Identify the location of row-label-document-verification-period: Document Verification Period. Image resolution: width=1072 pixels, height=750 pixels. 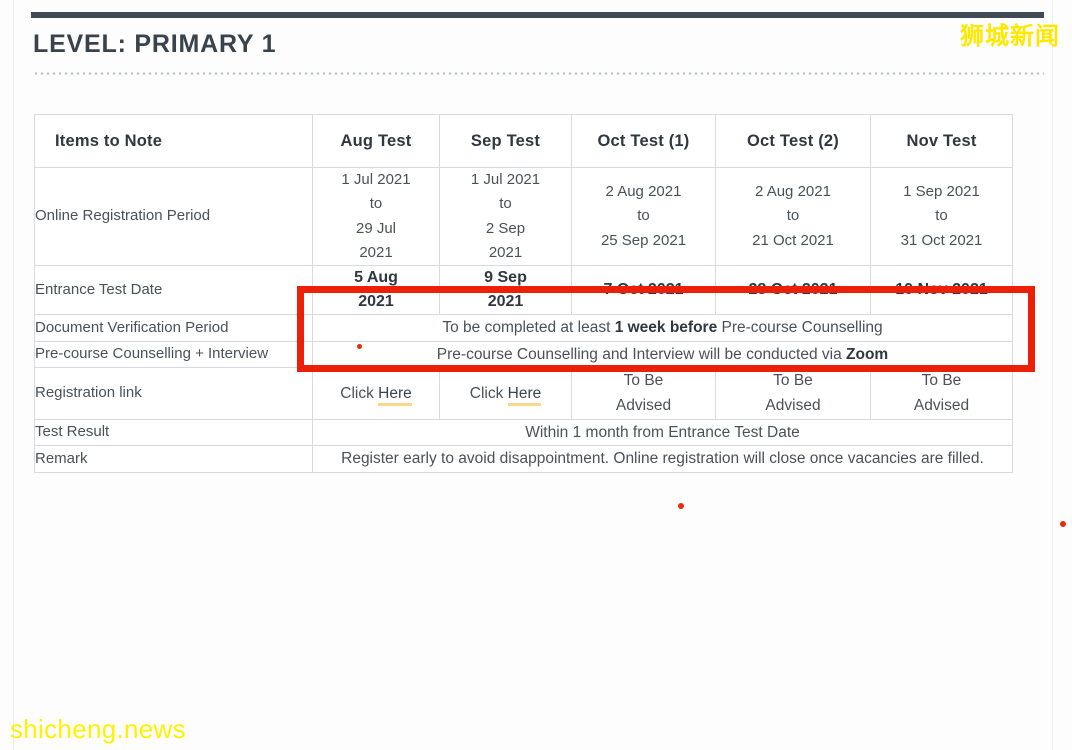
(173, 328).